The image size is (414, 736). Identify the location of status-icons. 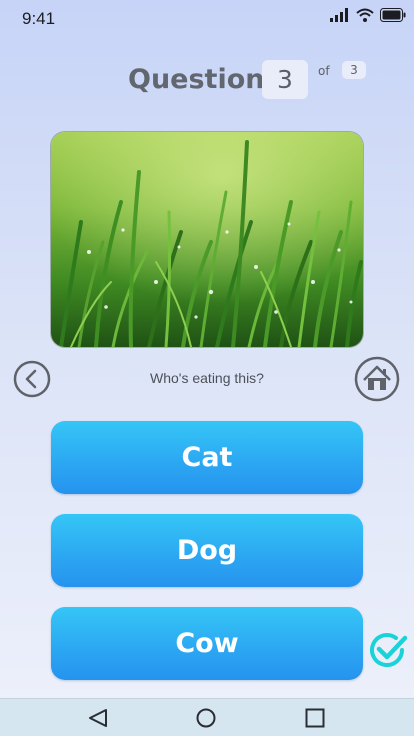
(368, 16).